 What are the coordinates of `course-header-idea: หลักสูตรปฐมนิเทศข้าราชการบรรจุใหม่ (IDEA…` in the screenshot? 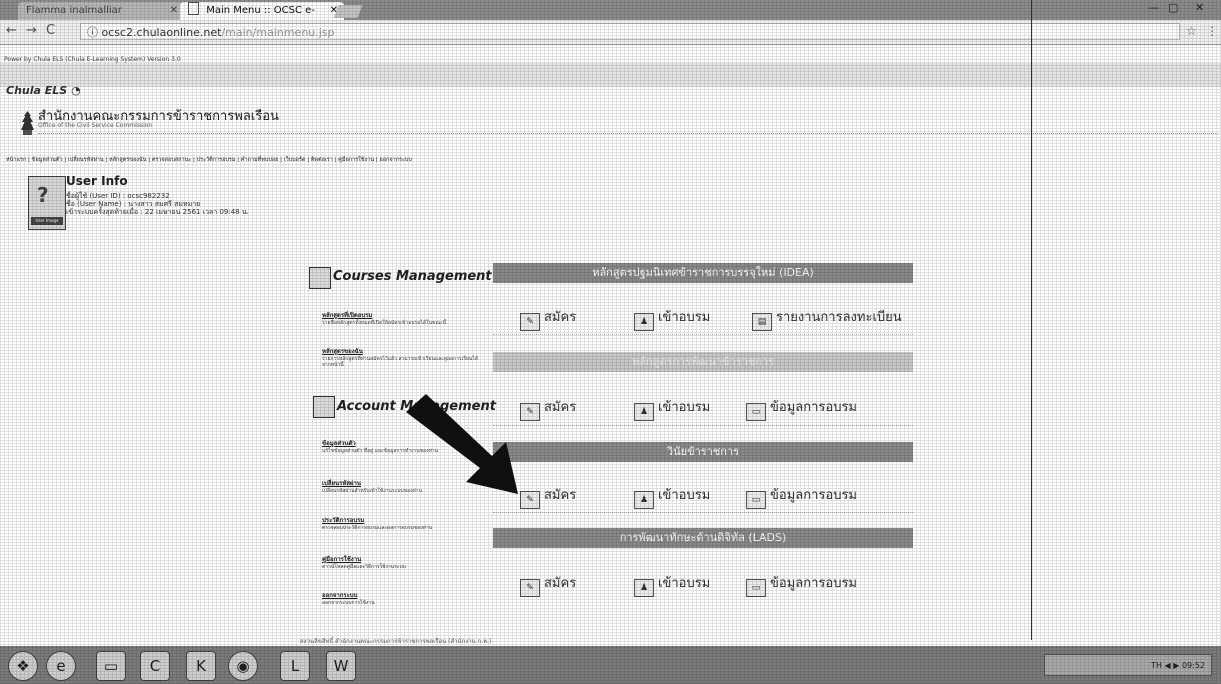 It's located at (703, 273).